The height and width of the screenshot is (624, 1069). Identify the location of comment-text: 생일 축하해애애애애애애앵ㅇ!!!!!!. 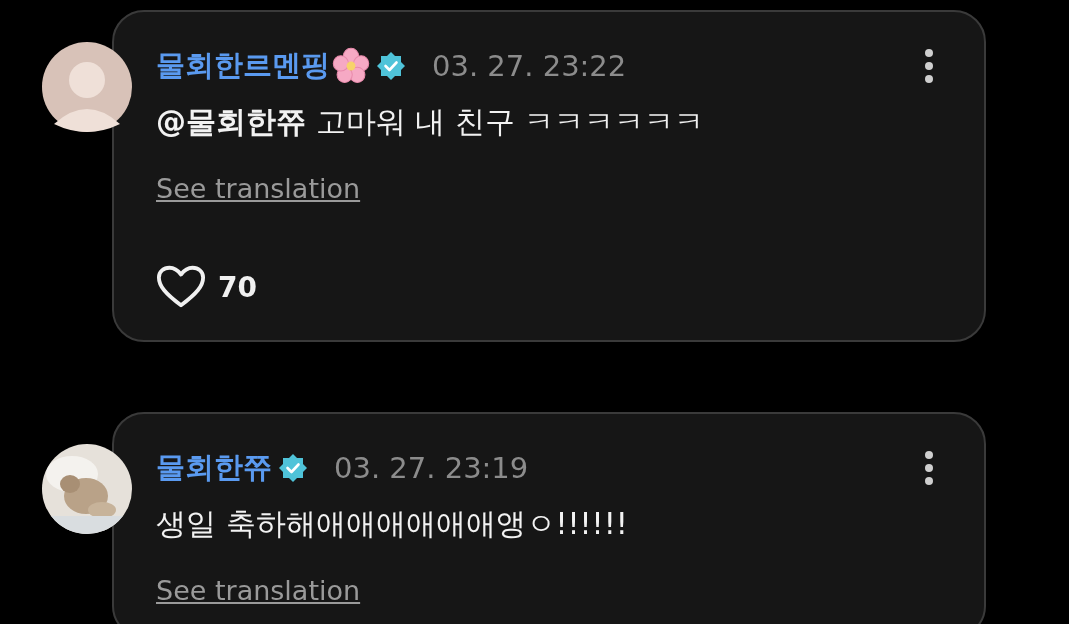
(392, 524).